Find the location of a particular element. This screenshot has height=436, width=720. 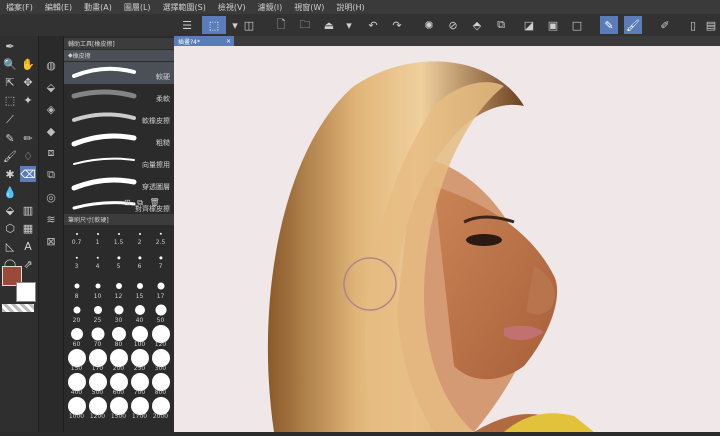

device-icon: ▯ is located at coordinates (693, 25).